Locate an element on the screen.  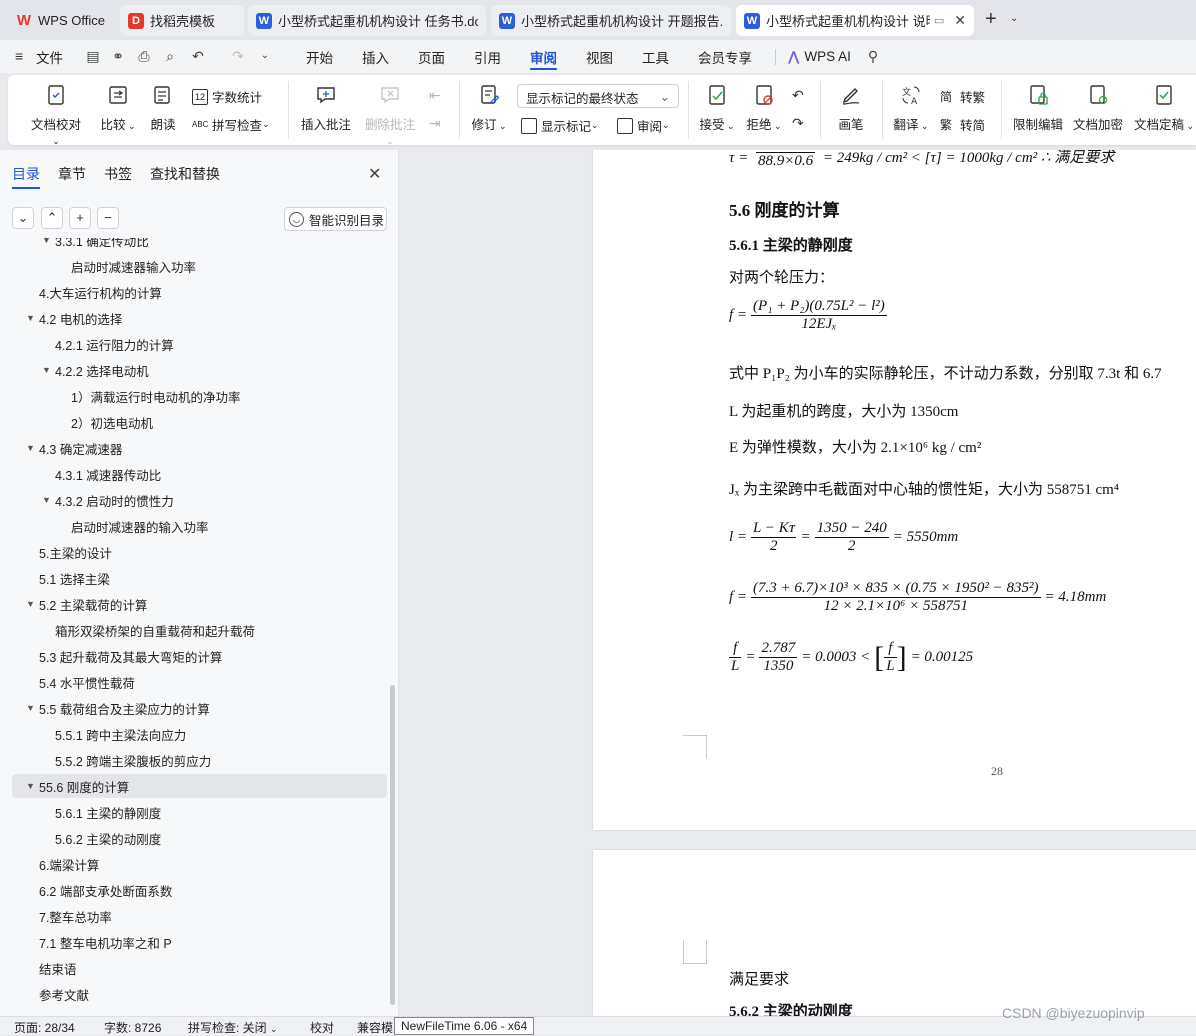
track-changes-button: 修订 ⌄ is located at coordinates (489, 108).